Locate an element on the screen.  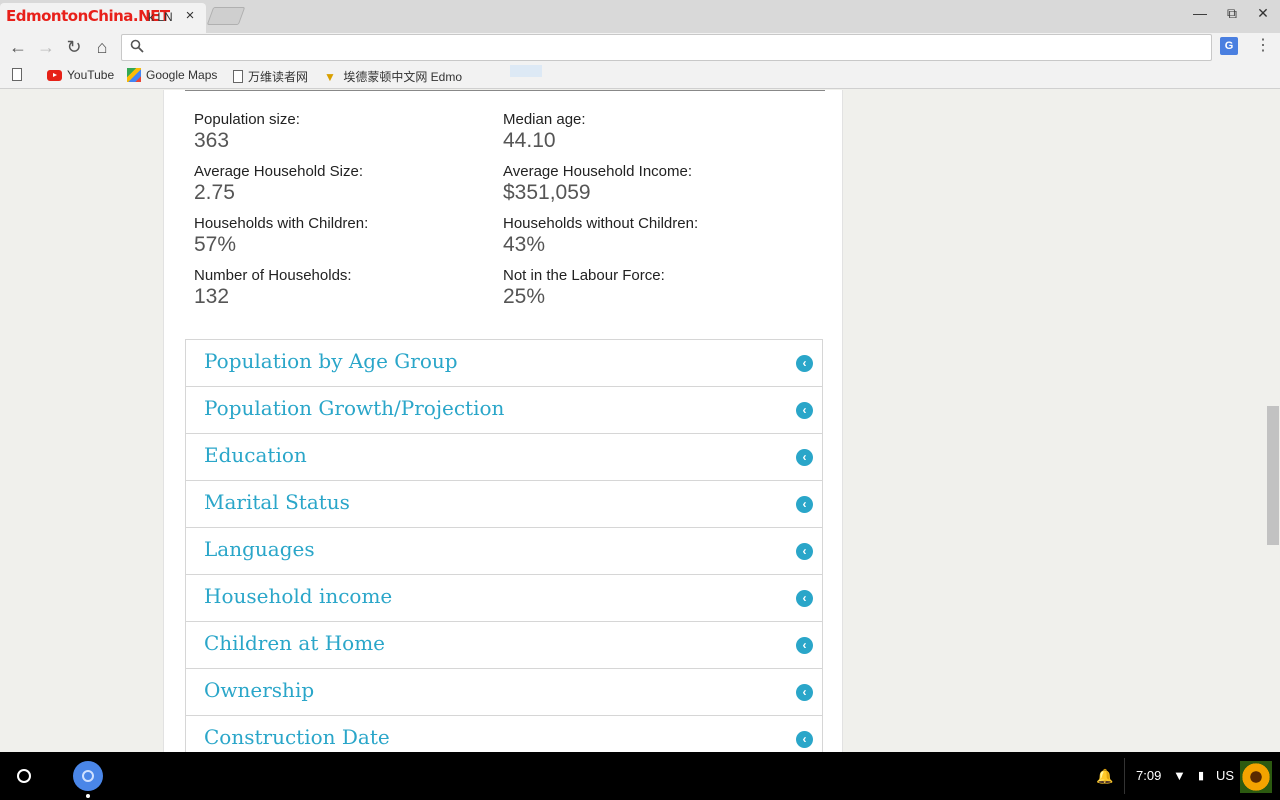
bookmark-label: YouTube is located at coordinates (91, 75).